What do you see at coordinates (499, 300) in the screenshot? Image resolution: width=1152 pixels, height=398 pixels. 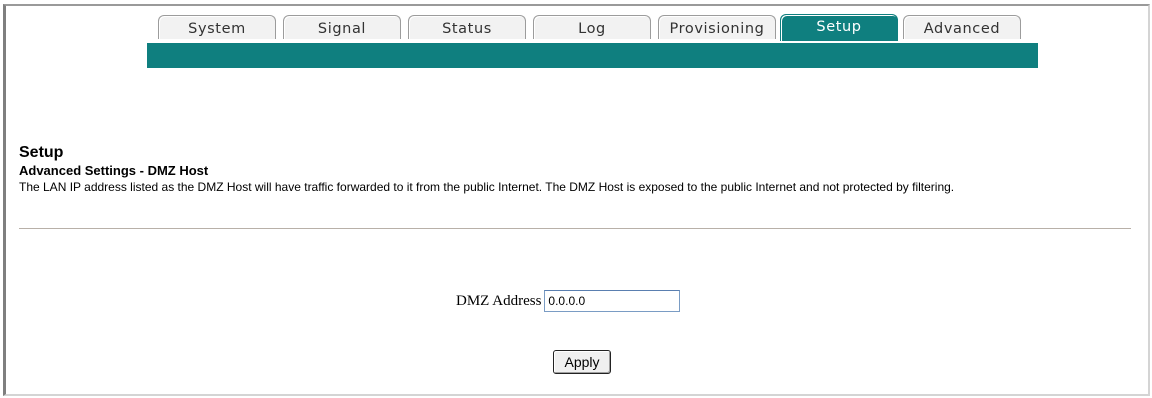 I see `dmz-address-label: DMZ Address` at bounding box center [499, 300].